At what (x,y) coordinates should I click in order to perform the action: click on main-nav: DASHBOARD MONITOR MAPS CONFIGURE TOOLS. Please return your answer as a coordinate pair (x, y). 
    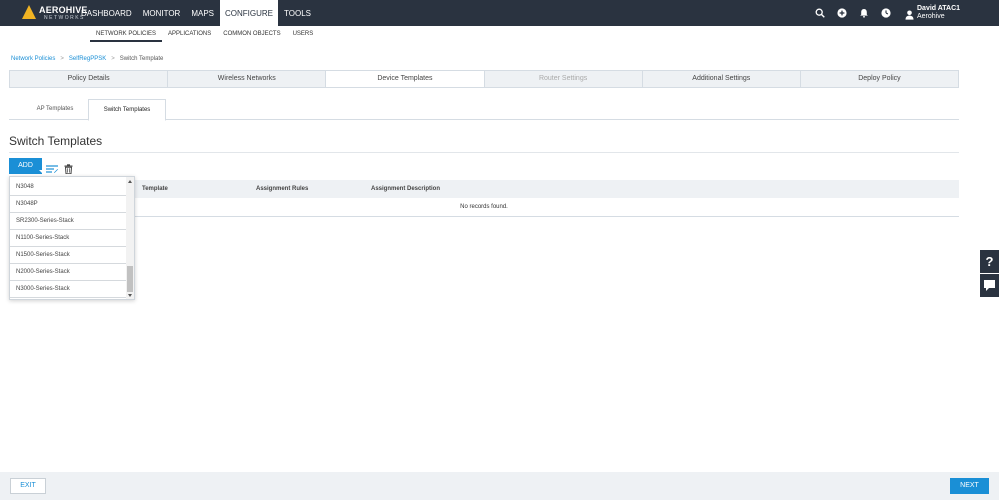
    Looking at the image, I should click on (196, 13).